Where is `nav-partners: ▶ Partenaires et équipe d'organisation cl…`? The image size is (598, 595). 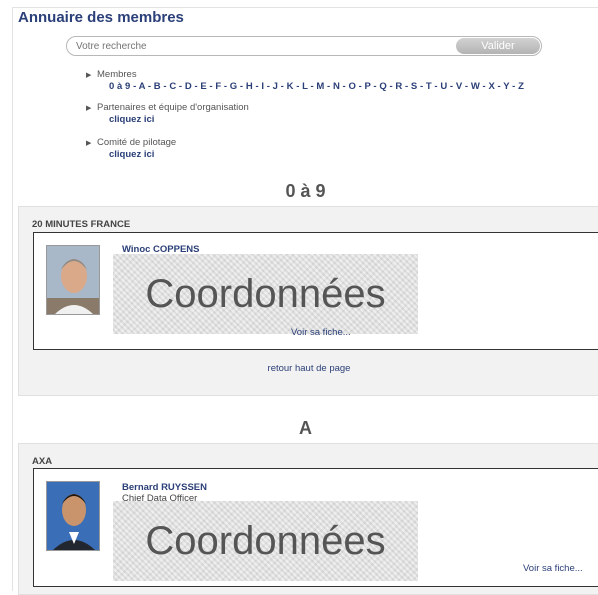 nav-partners: ▶ Partenaires et équipe d'organisation cl… is located at coordinates (167, 113).